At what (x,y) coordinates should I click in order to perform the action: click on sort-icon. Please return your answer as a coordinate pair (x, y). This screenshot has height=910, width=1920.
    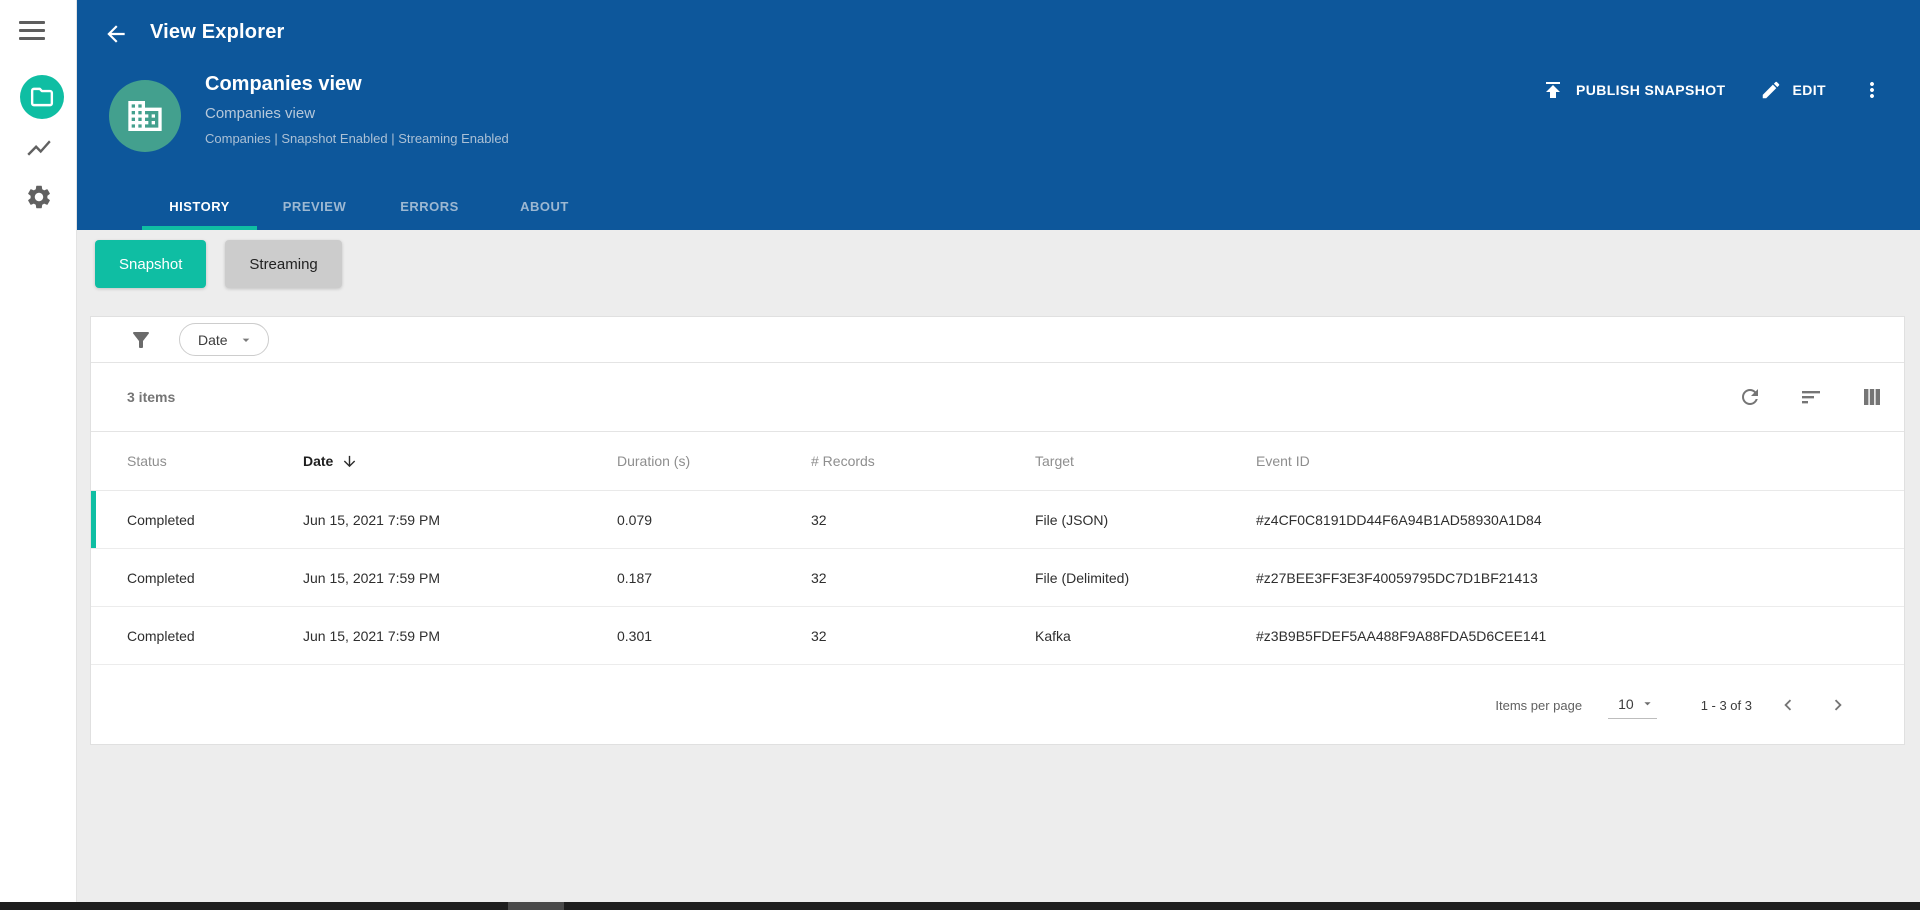
    Looking at the image, I should click on (1811, 397).